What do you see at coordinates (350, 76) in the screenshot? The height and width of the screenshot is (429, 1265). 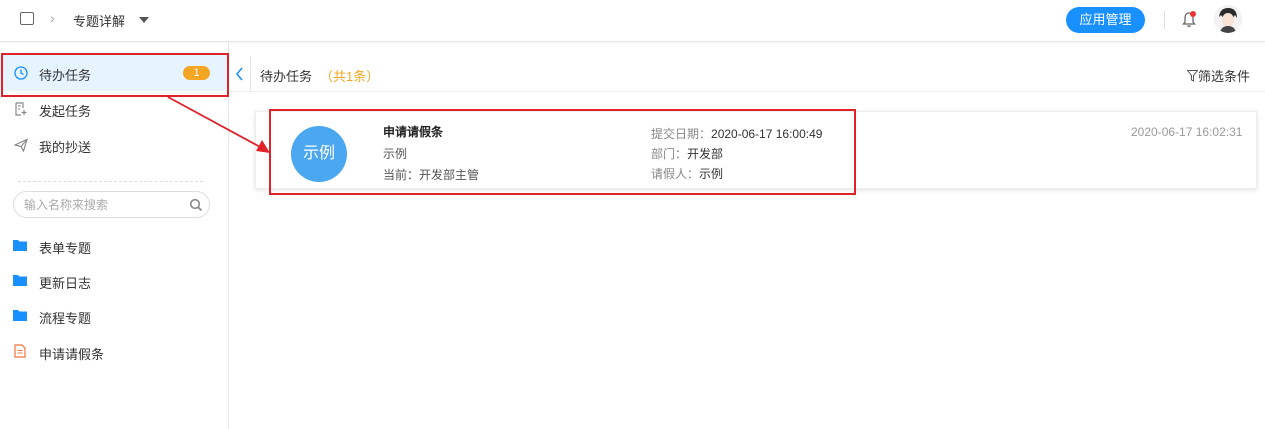 I see `task-count: （共1条）` at bounding box center [350, 76].